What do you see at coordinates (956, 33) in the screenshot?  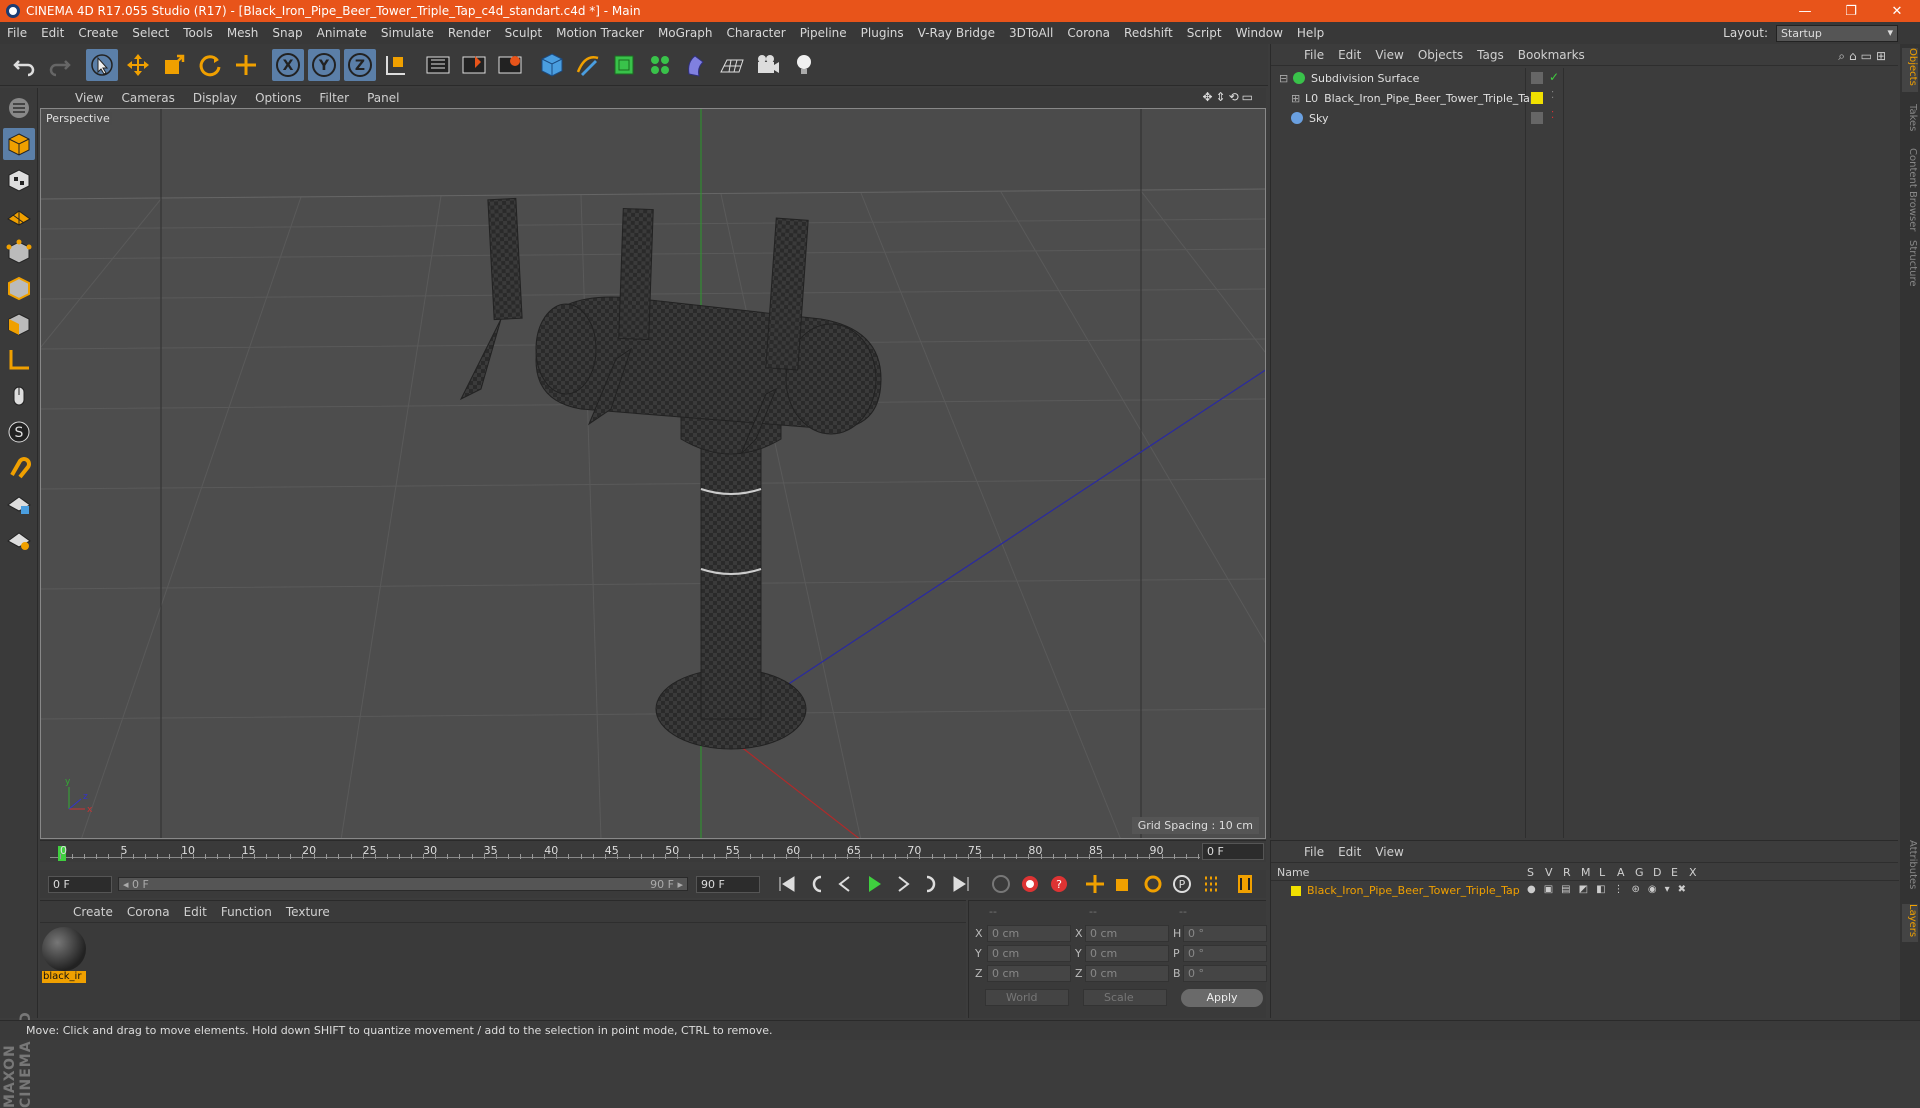 I see `menu-vray-bridge: V-Ray Bridge` at bounding box center [956, 33].